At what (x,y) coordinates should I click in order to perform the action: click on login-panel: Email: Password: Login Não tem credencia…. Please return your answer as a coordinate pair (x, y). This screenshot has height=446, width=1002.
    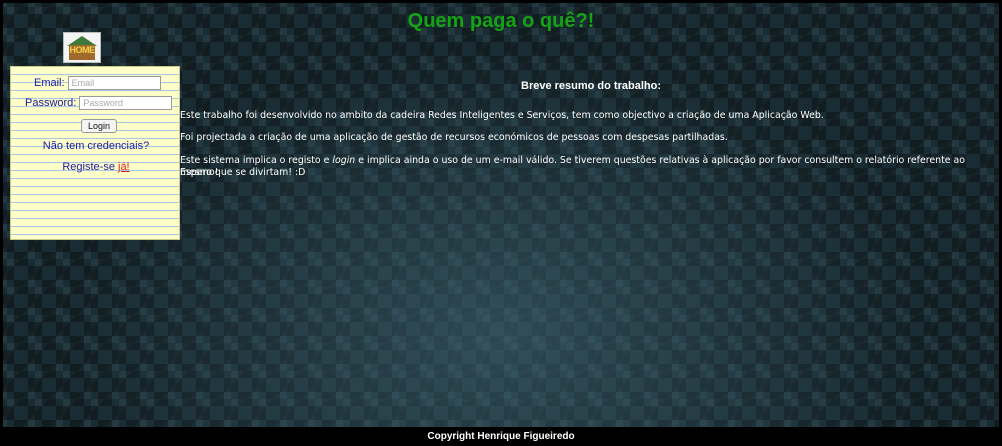
    Looking at the image, I should click on (95, 153).